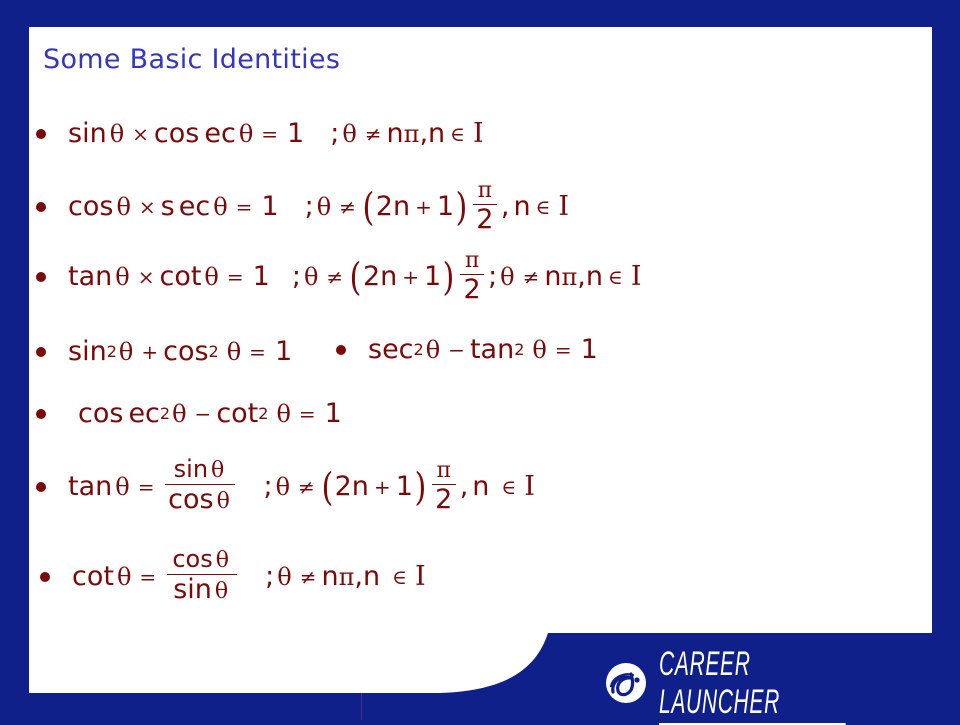 This screenshot has height=725, width=960. What do you see at coordinates (201, 470) in the screenshot?
I see `numerator: sin θ` at bounding box center [201, 470].